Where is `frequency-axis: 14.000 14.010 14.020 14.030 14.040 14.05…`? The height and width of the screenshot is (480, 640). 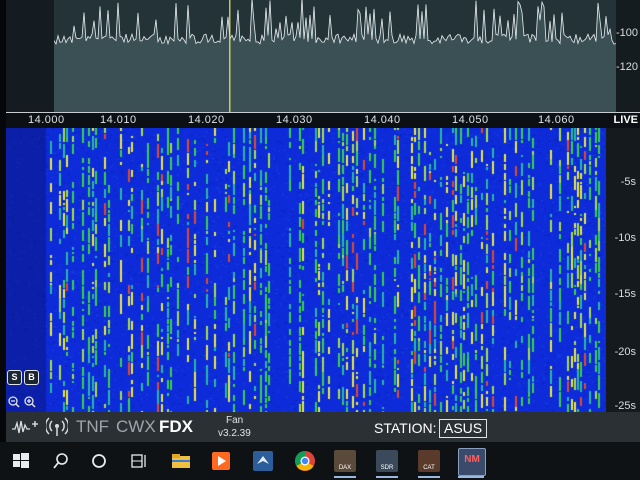
frequency-axis: 14.000 14.010 14.020 14.030 14.040 14.05… is located at coordinates (323, 120).